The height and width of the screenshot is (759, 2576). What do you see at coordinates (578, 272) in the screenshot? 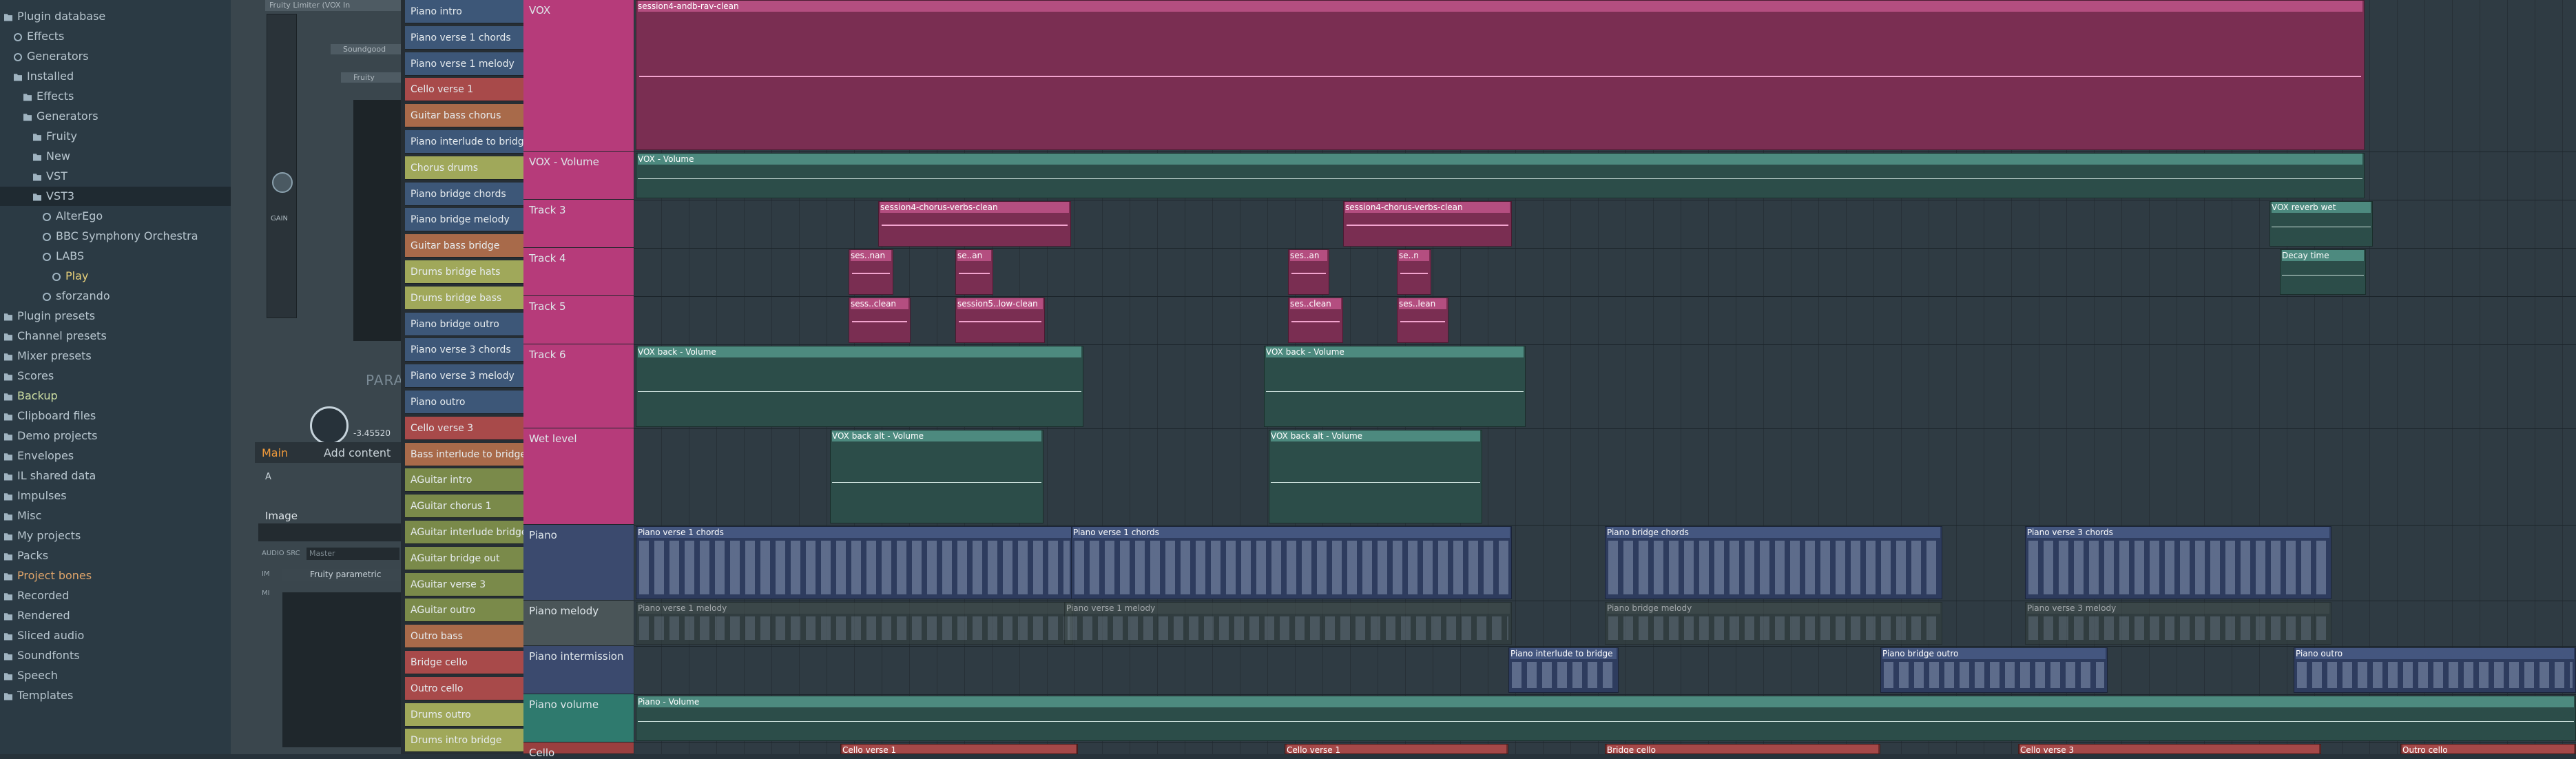
I see `track-header: Track 4` at bounding box center [578, 272].